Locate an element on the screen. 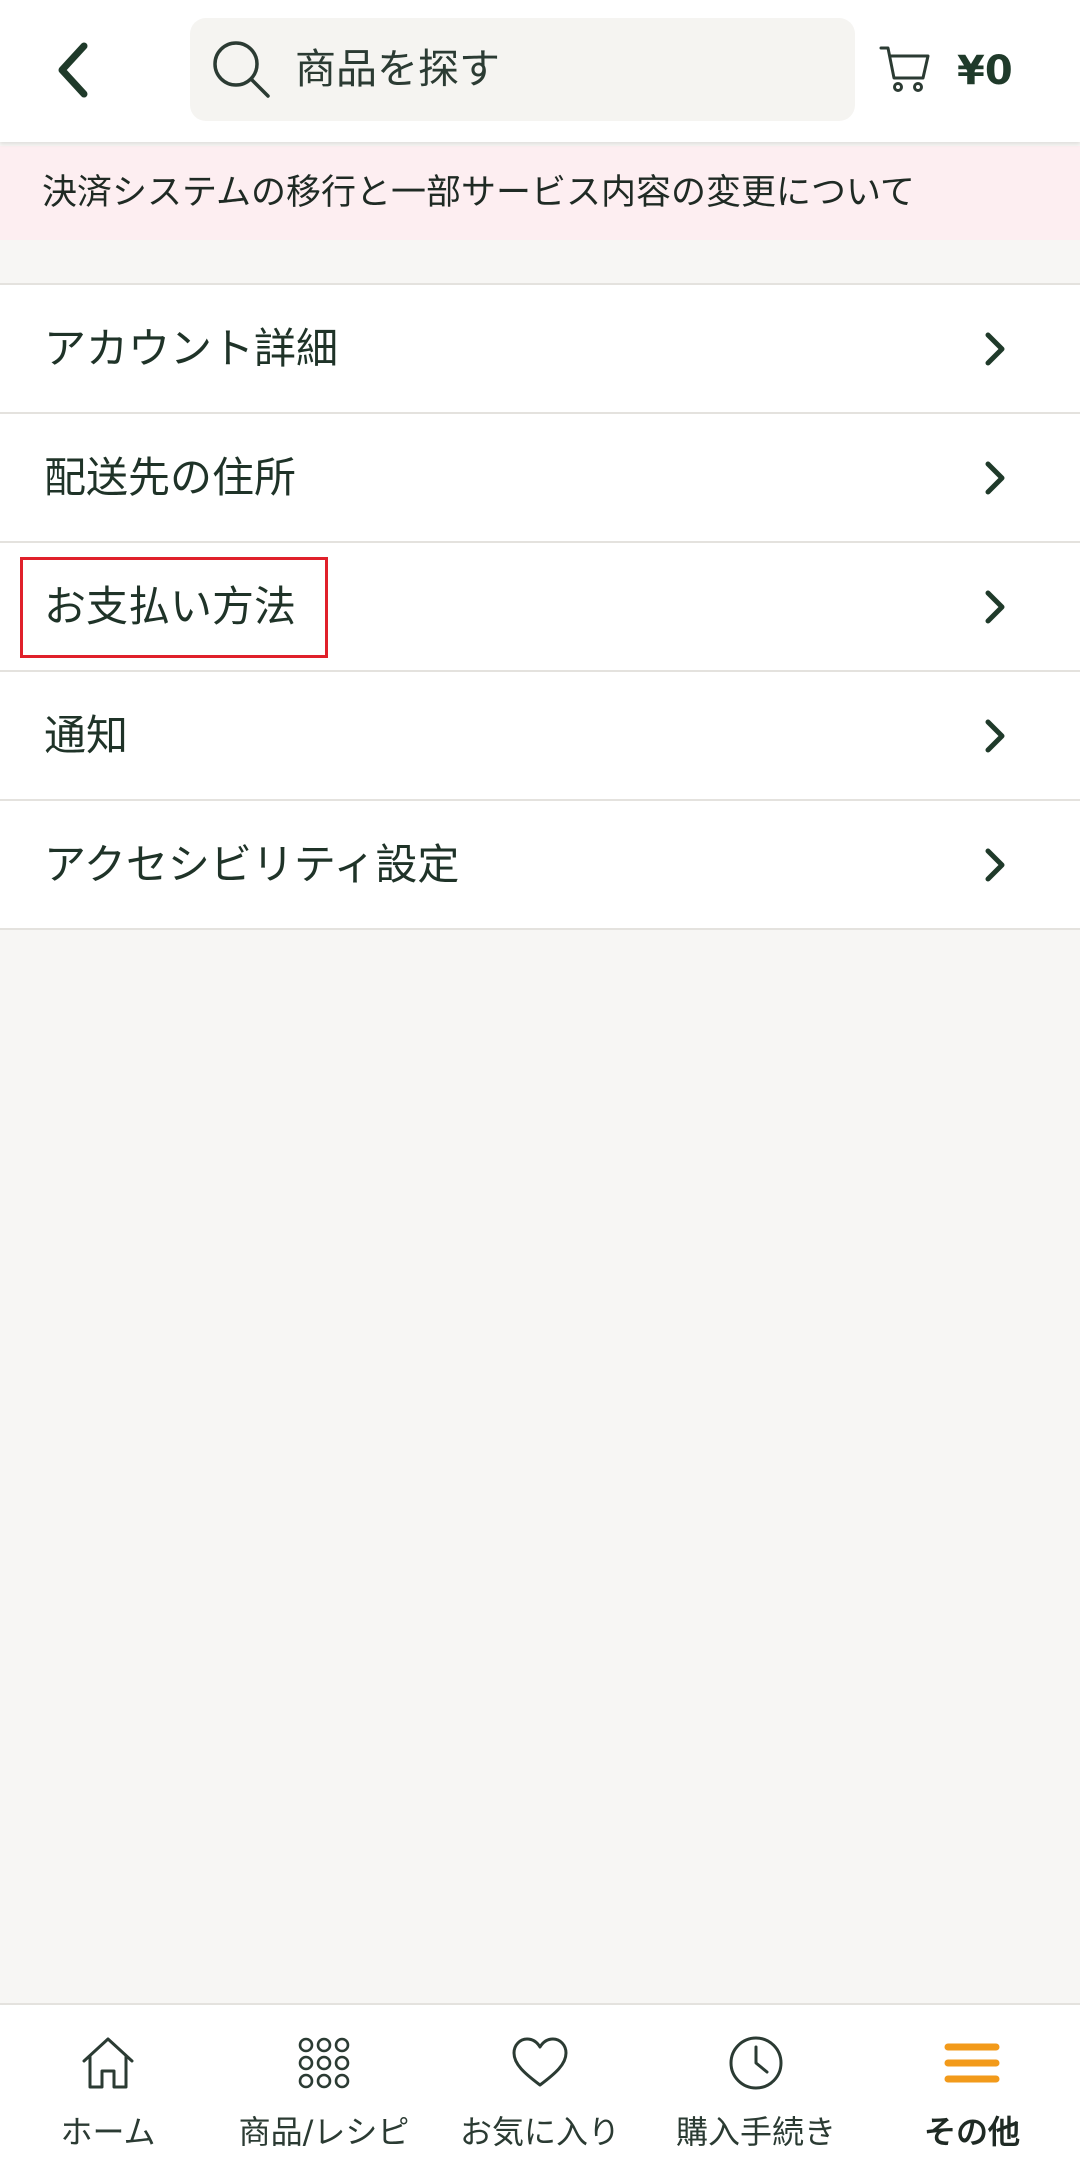 This screenshot has height=2165, width=1080. home-icon is located at coordinates (108, 2063).